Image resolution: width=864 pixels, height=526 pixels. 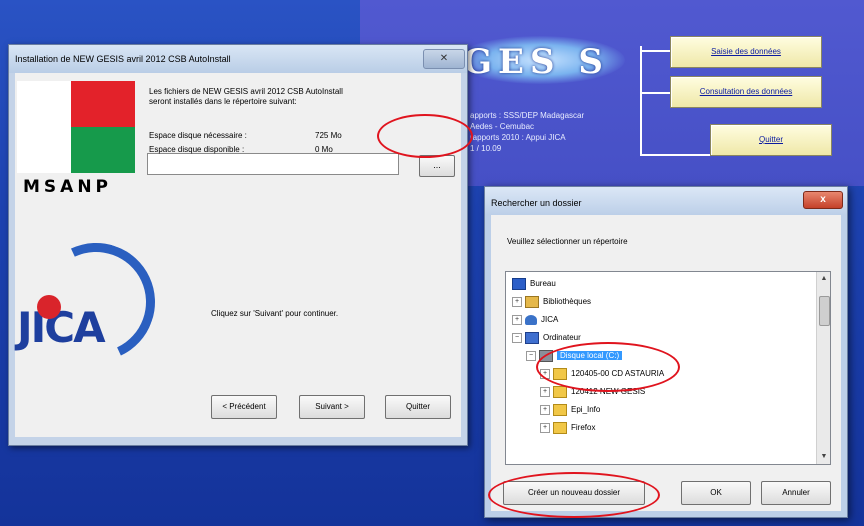 I want to click on dialog-title: Rechercher un dossier, so click(x=536, y=203).